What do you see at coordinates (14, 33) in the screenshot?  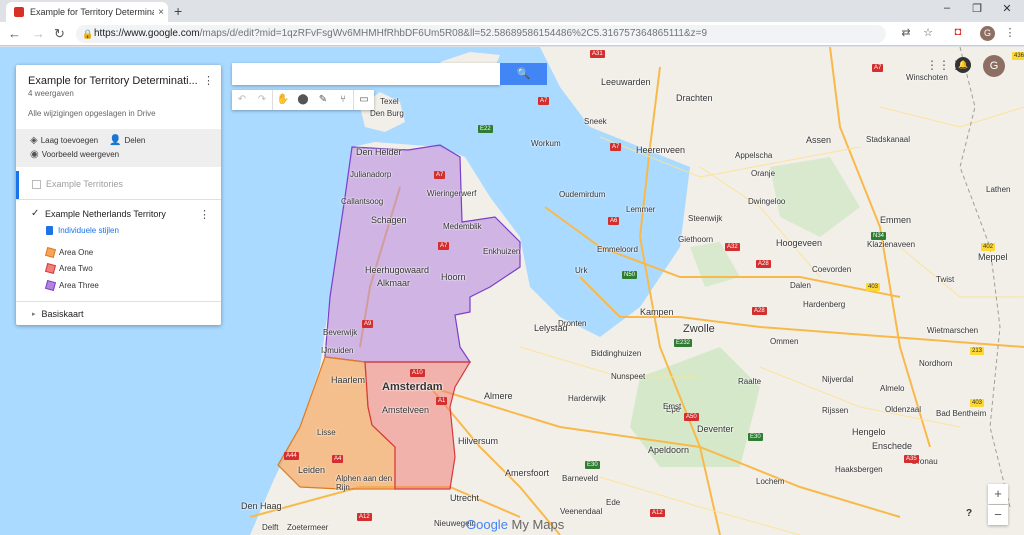 I see `back-icon: ←` at bounding box center [14, 33].